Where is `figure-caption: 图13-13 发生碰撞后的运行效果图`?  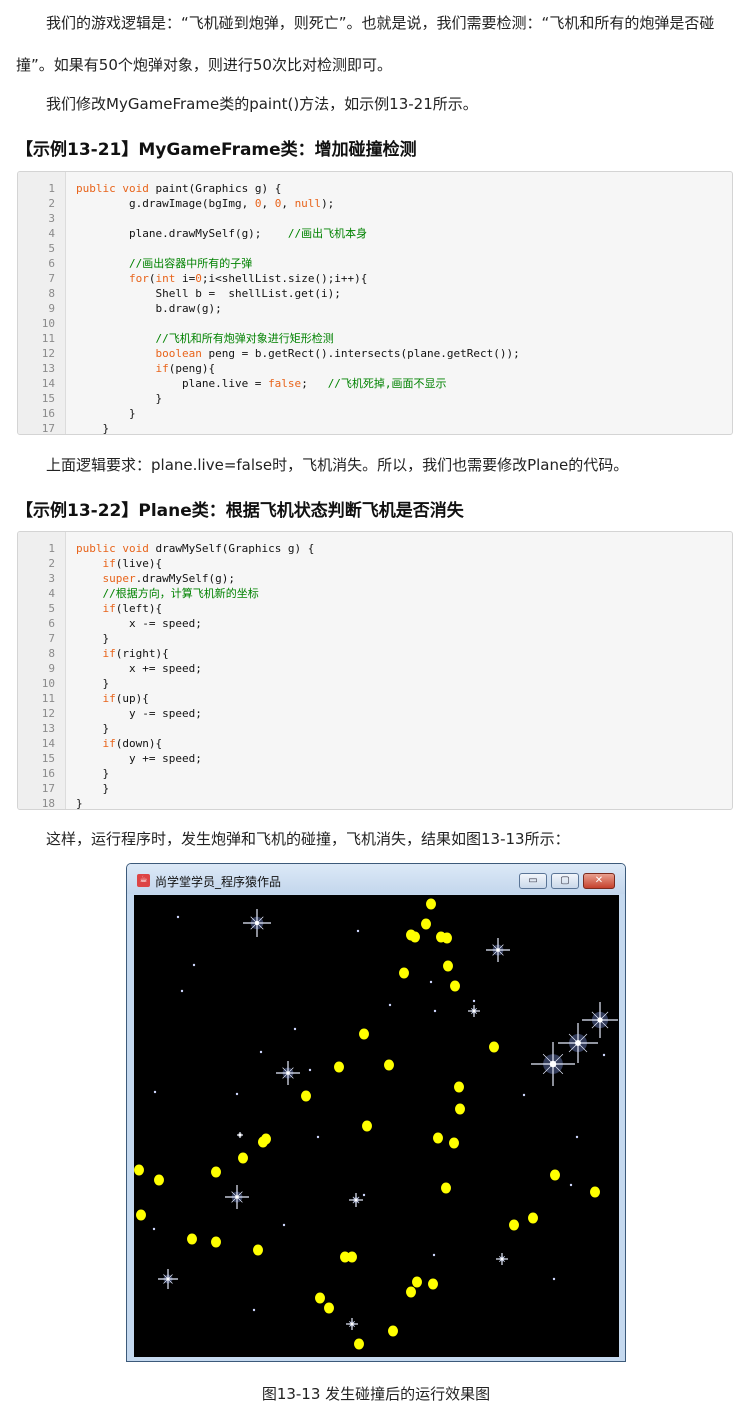 figure-caption: 图13-13 发生碰撞后的运行效果图 is located at coordinates (376, 1394).